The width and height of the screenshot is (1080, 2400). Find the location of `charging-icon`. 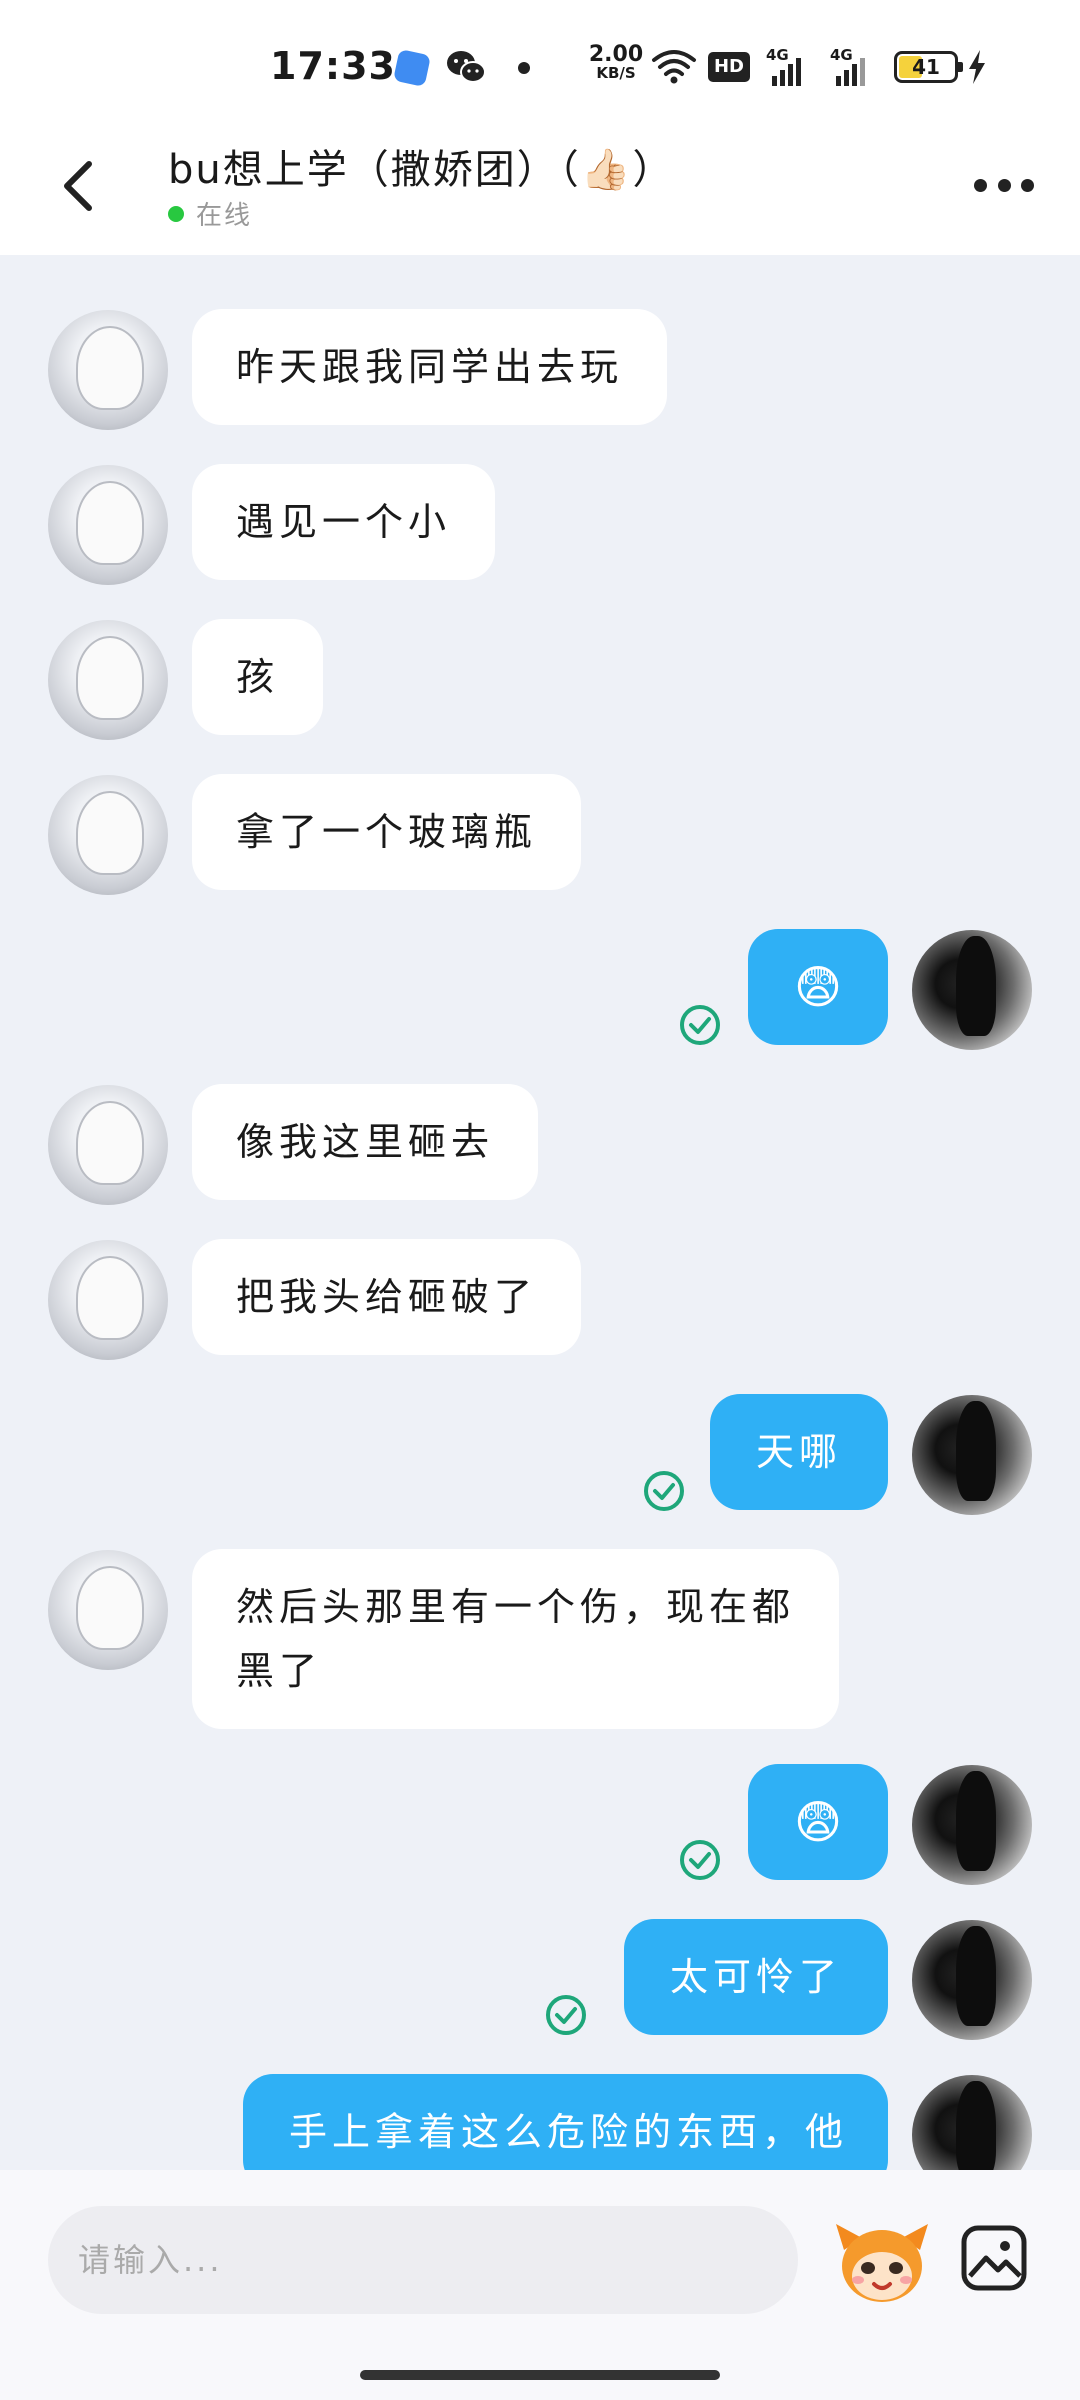

charging-icon is located at coordinates (977, 67).